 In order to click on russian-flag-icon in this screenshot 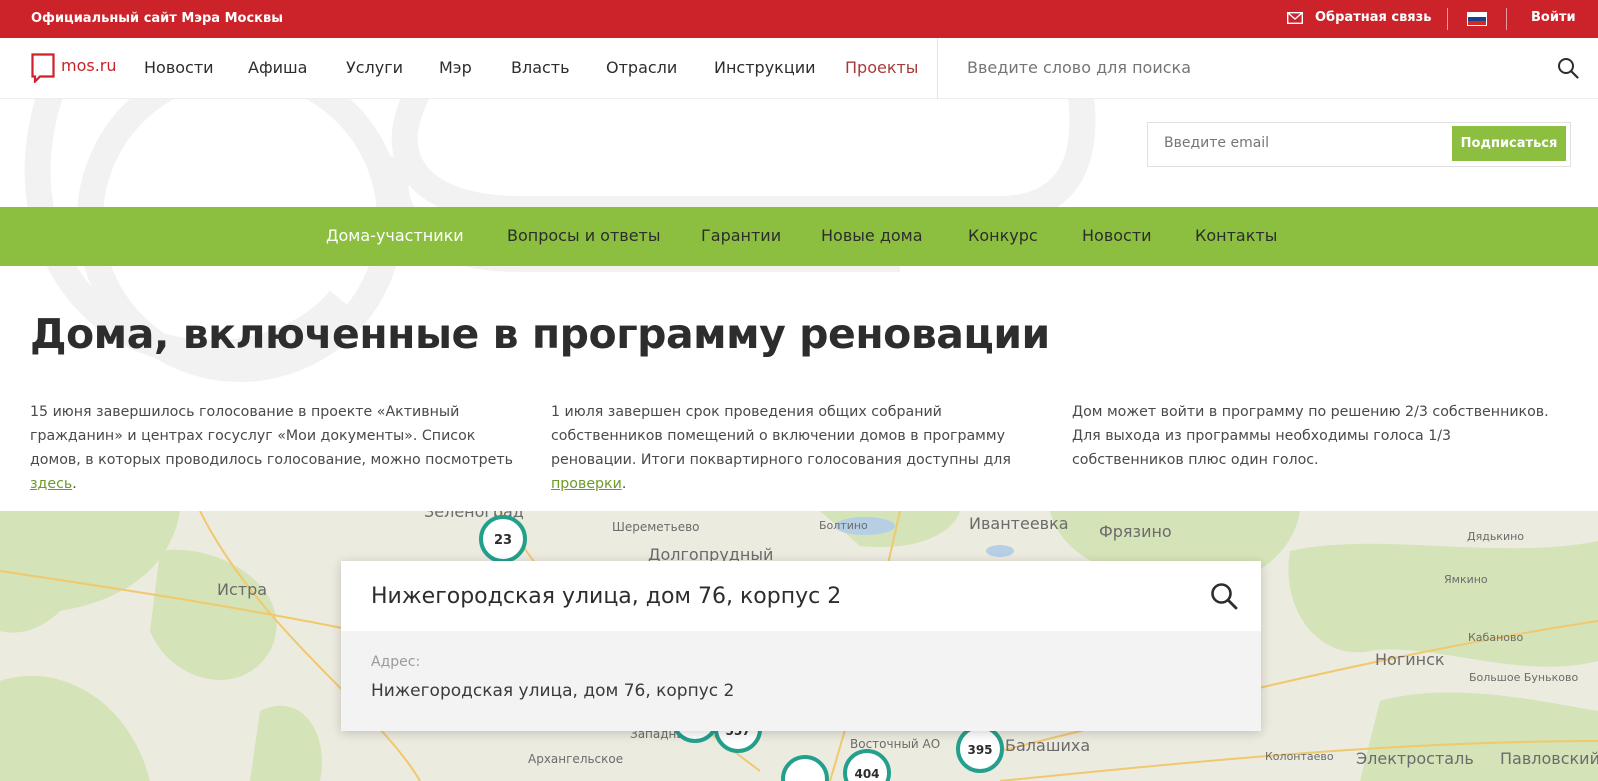, I will do `click(1477, 19)`.